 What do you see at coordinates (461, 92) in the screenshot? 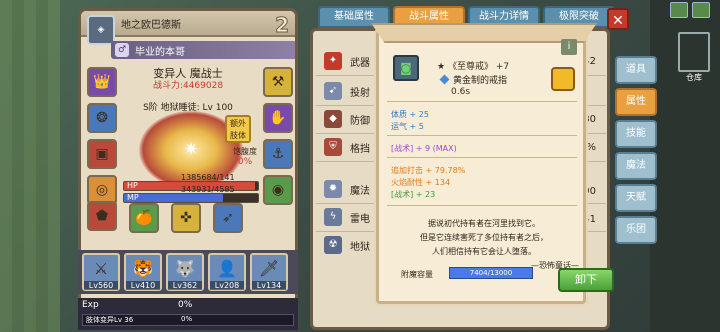
I see `item-cooldown: 0.6s` at bounding box center [461, 92].